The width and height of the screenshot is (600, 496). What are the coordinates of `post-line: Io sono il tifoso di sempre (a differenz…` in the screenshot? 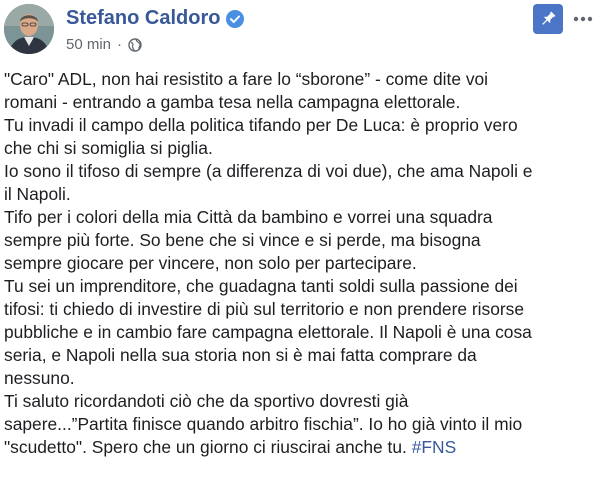 It's located at (268, 171).